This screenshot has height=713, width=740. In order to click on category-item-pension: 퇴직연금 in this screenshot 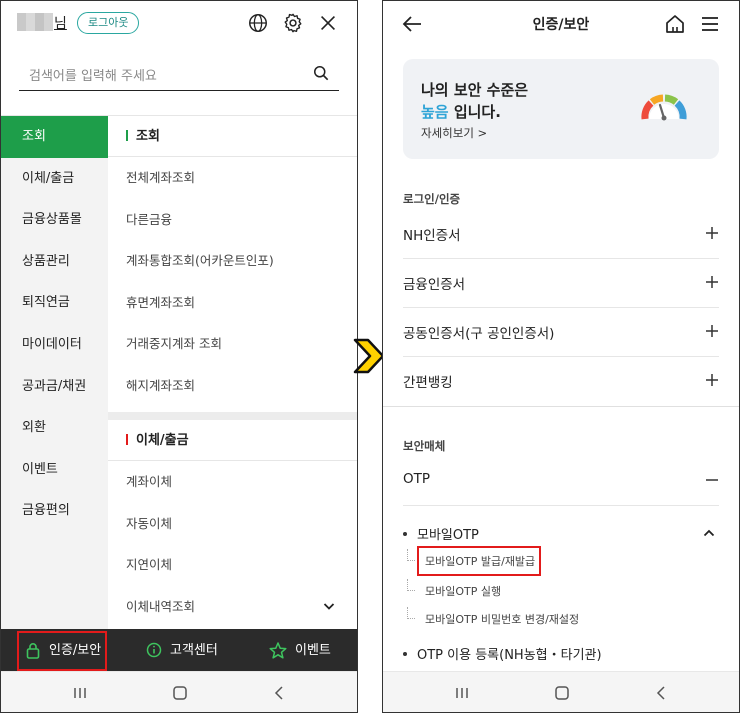, I will do `click(54, 303)`.